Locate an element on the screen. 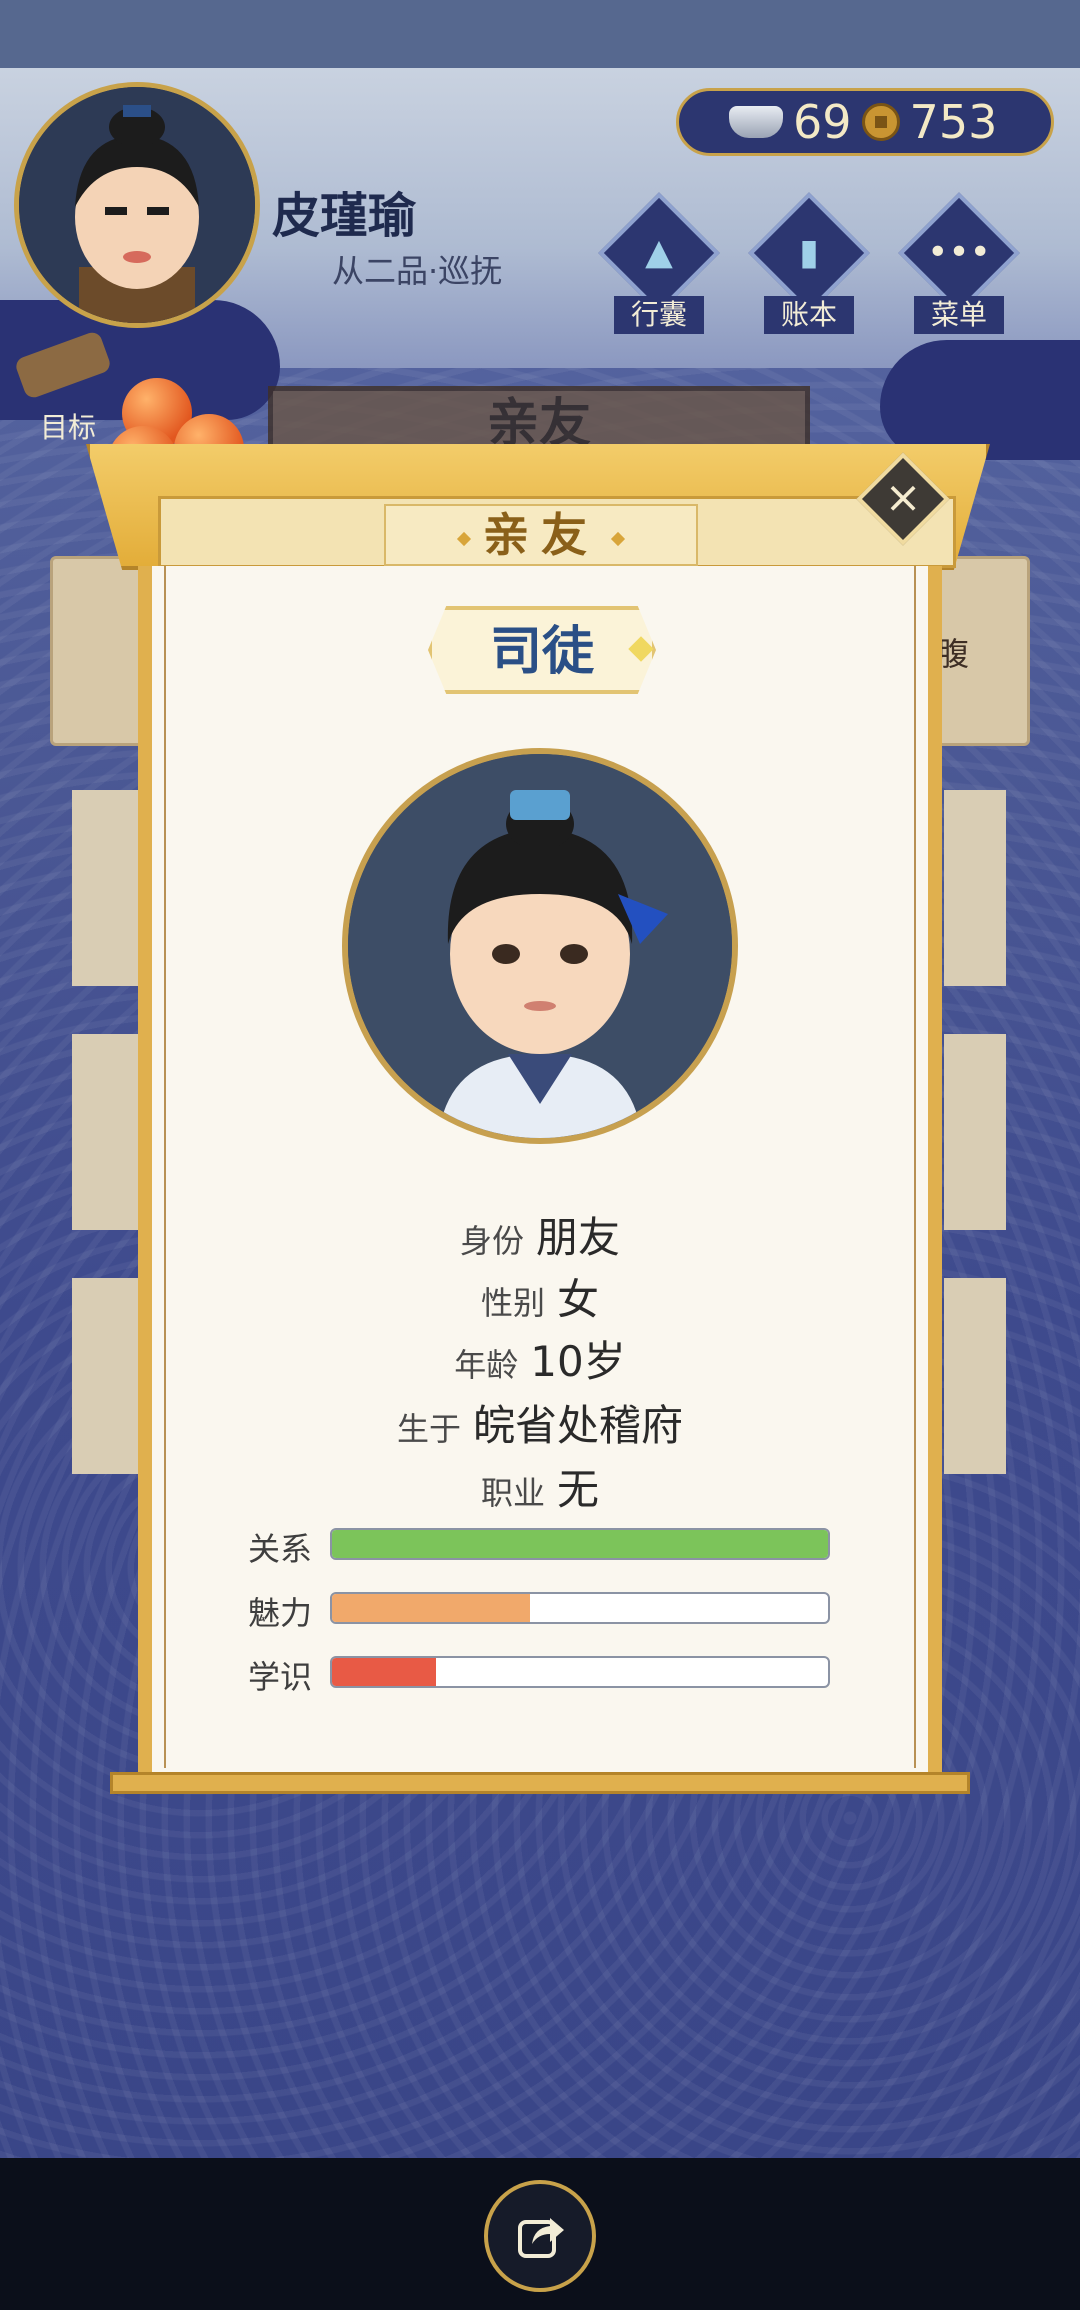  modal-bottom-rod is located at coordinates (540, 1783).